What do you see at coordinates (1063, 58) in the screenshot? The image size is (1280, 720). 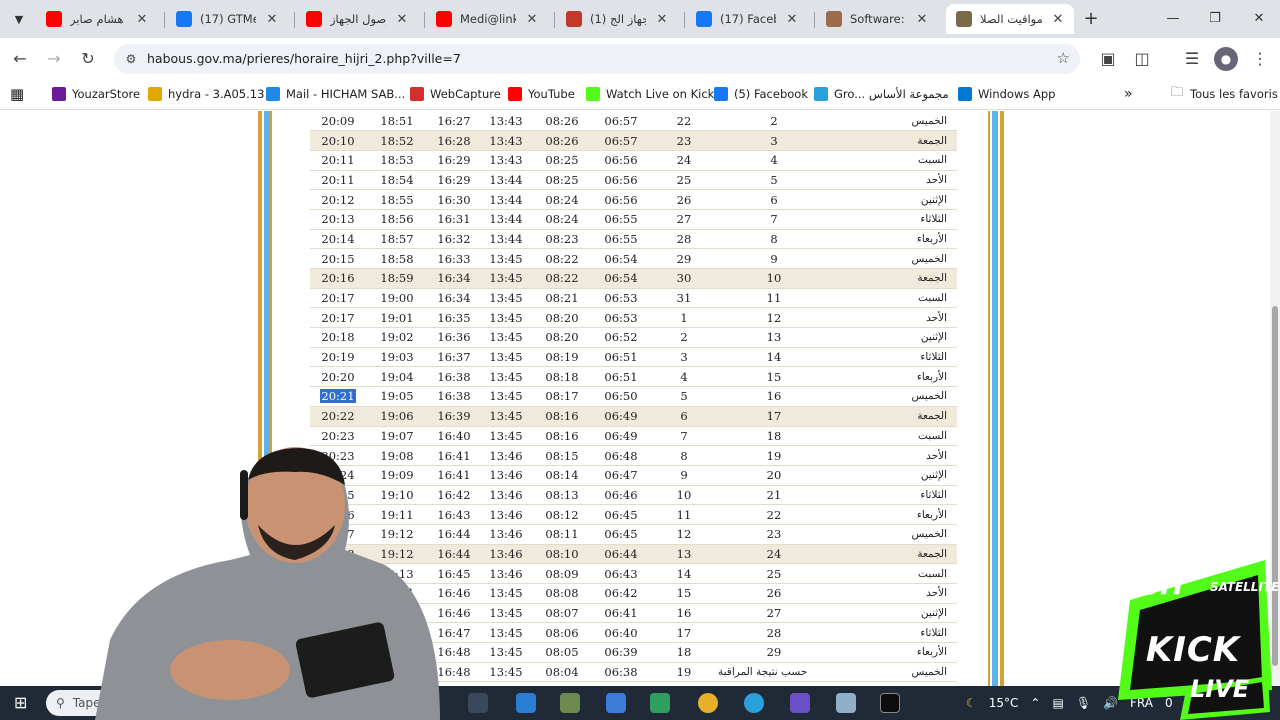 I see `bookmark-star-icon: ☆` at bounding box center [1063, 58].